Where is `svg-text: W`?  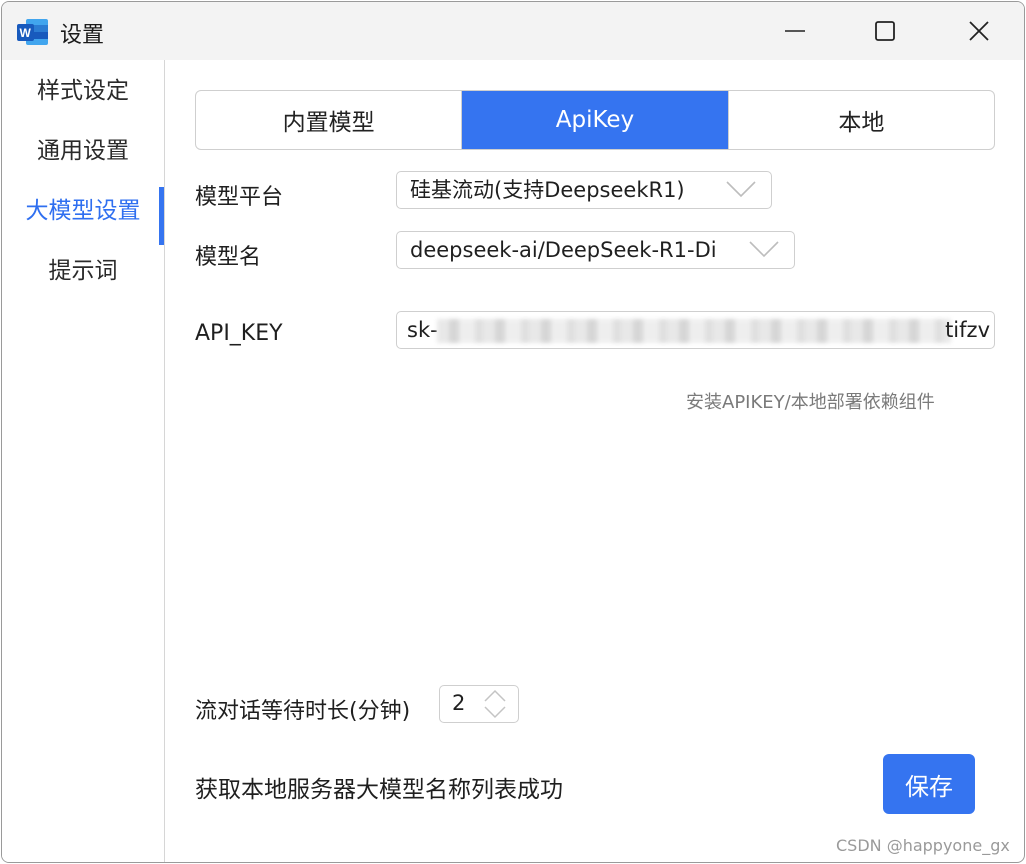
svg-text: W is located at coordinates (26, 33).